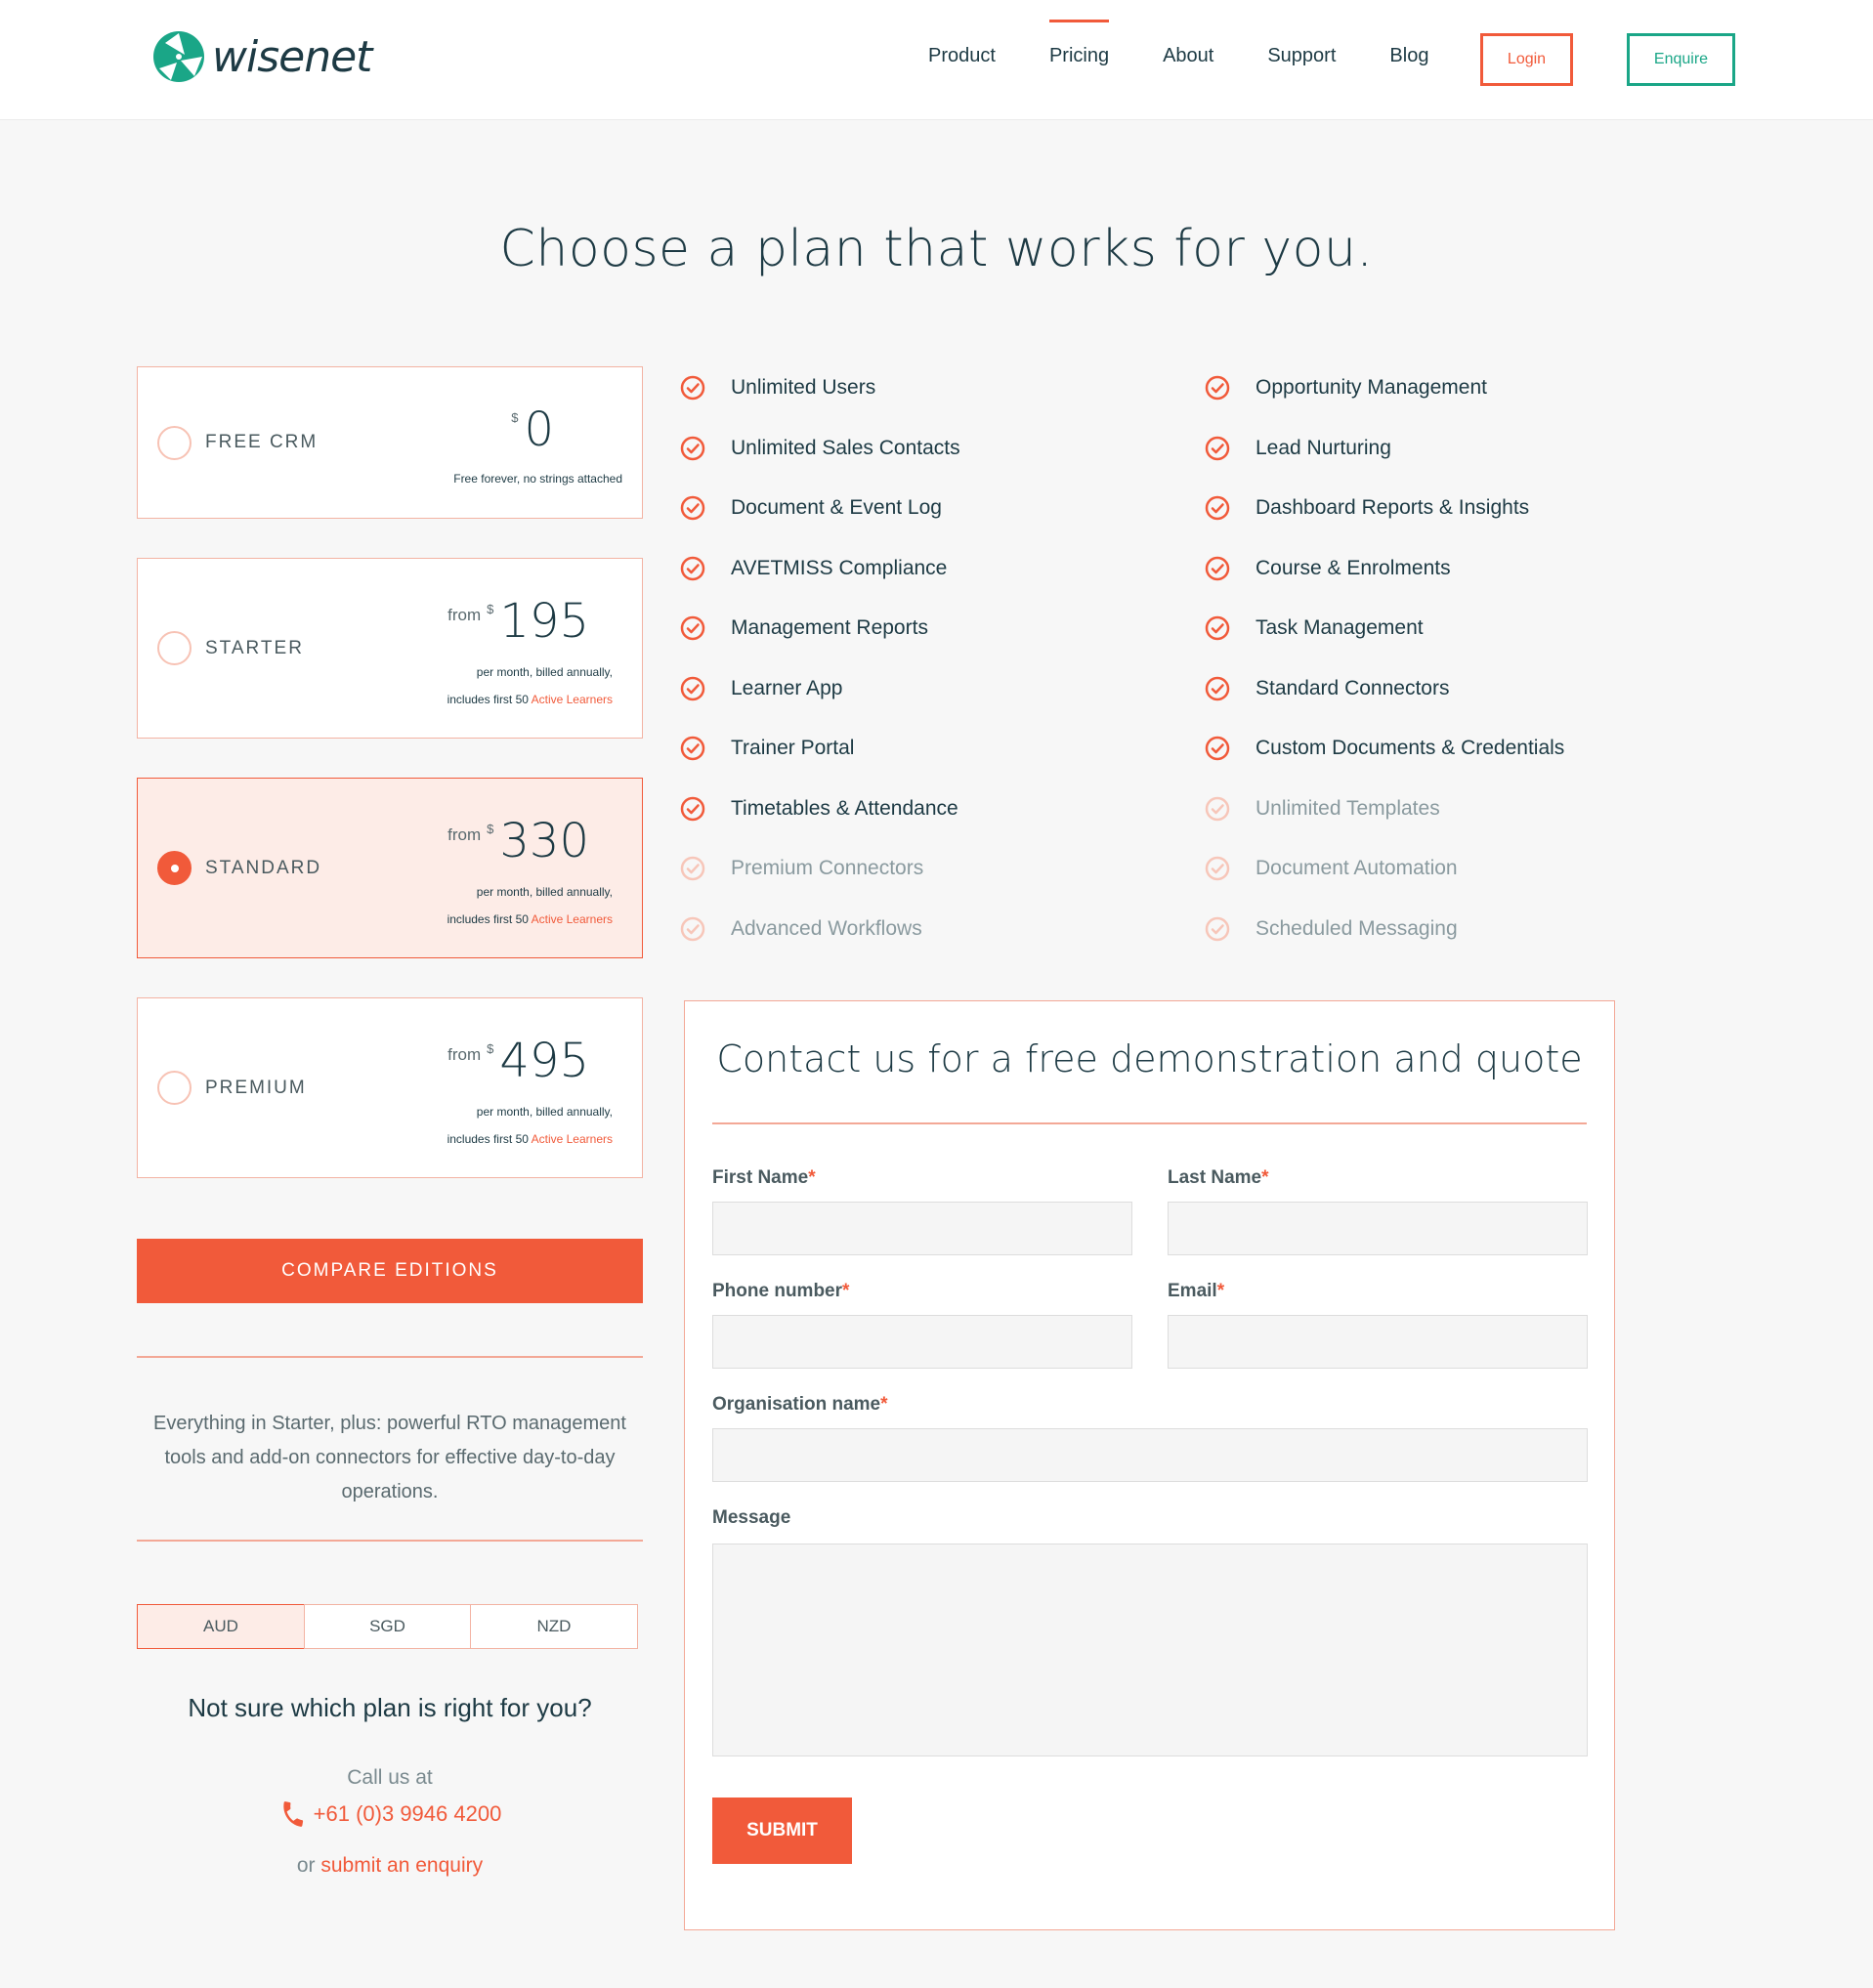 This screenshot has width=1873, height=1988. I want to click on feature-item: Unlimited Users, so click(778, 388).